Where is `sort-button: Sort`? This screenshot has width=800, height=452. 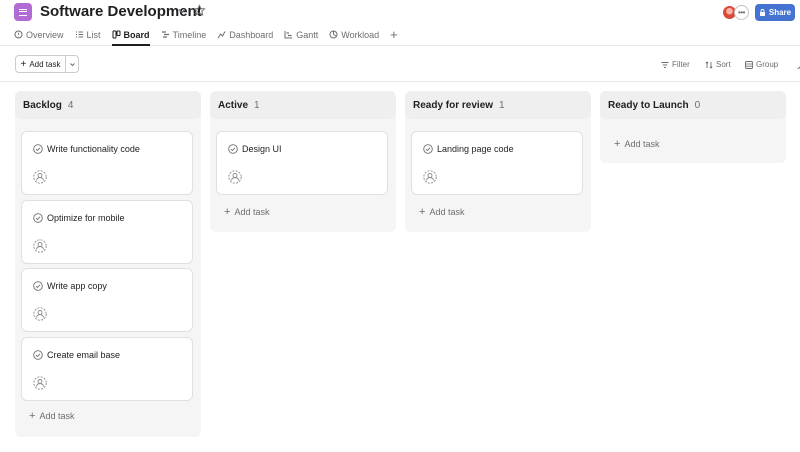
sort-button: Sort is located at coordinates (718, 64).